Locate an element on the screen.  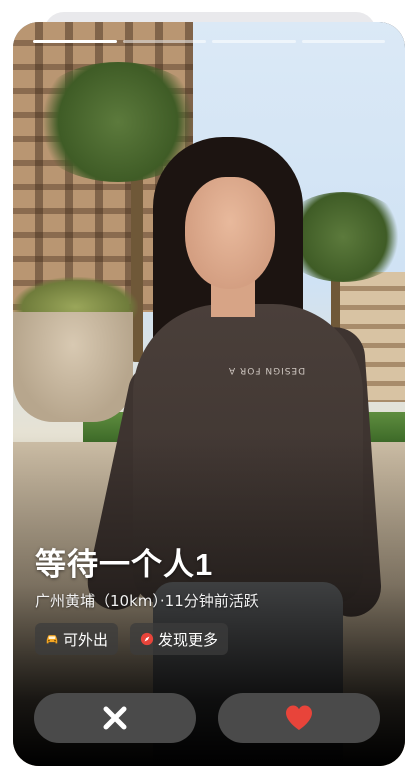
heart-icon is located at coordinates (299, 717).